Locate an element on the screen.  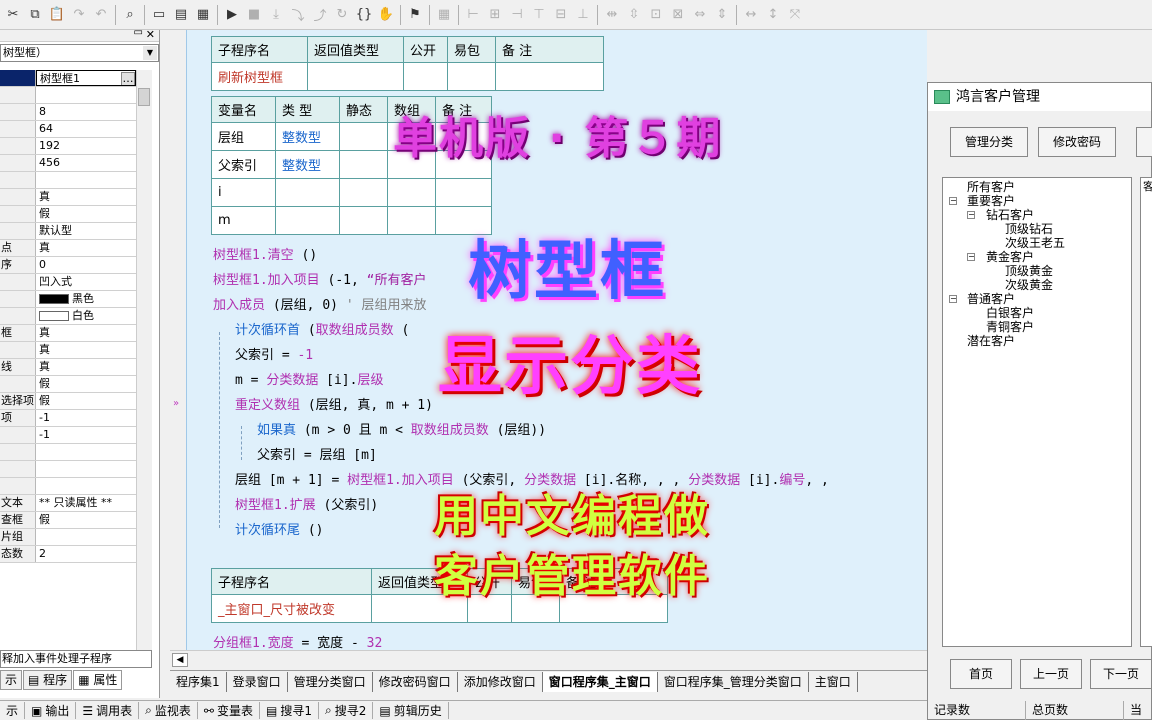
property-value: 凹入式 is located at coordinates (86, 282).